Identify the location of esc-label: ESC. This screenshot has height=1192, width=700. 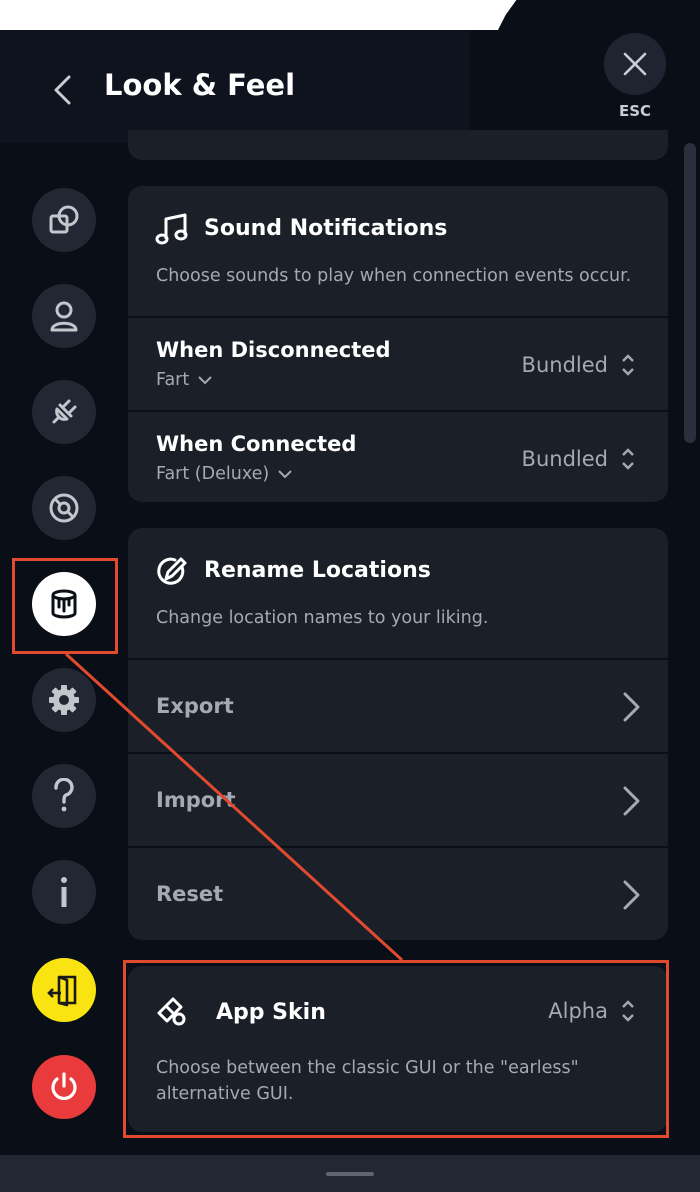
(635, 111).